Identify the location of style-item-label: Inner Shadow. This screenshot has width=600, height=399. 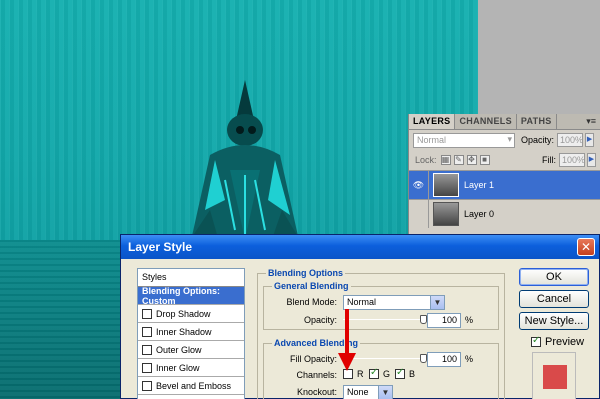
(184, 331).